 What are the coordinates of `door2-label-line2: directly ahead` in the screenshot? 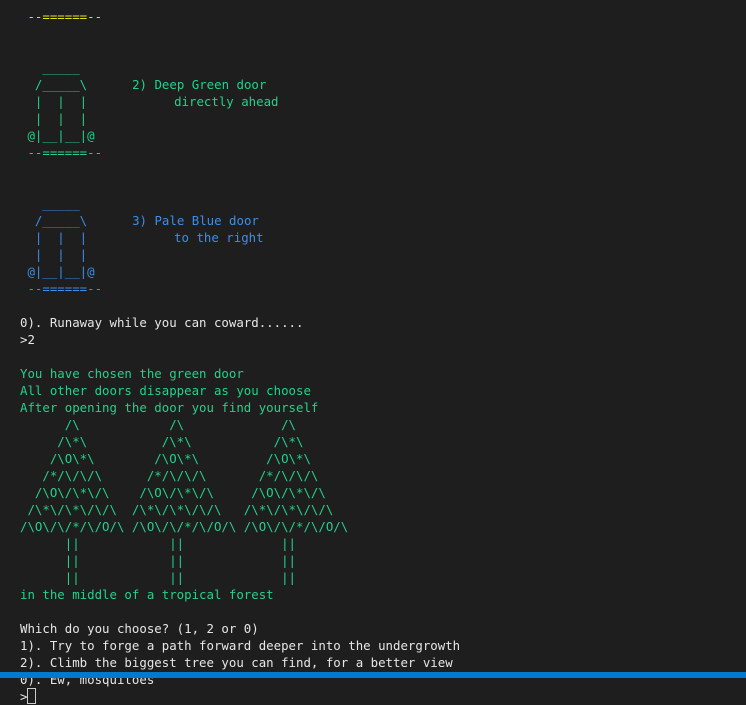 It's located at (226, 101).